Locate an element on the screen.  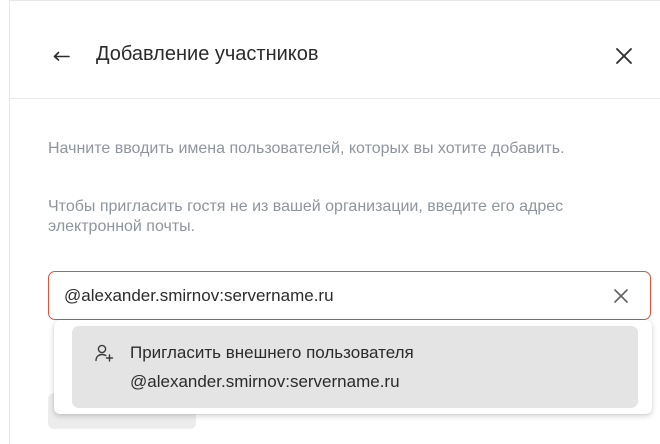
participant-search-field is located at coordinates (349, 295).